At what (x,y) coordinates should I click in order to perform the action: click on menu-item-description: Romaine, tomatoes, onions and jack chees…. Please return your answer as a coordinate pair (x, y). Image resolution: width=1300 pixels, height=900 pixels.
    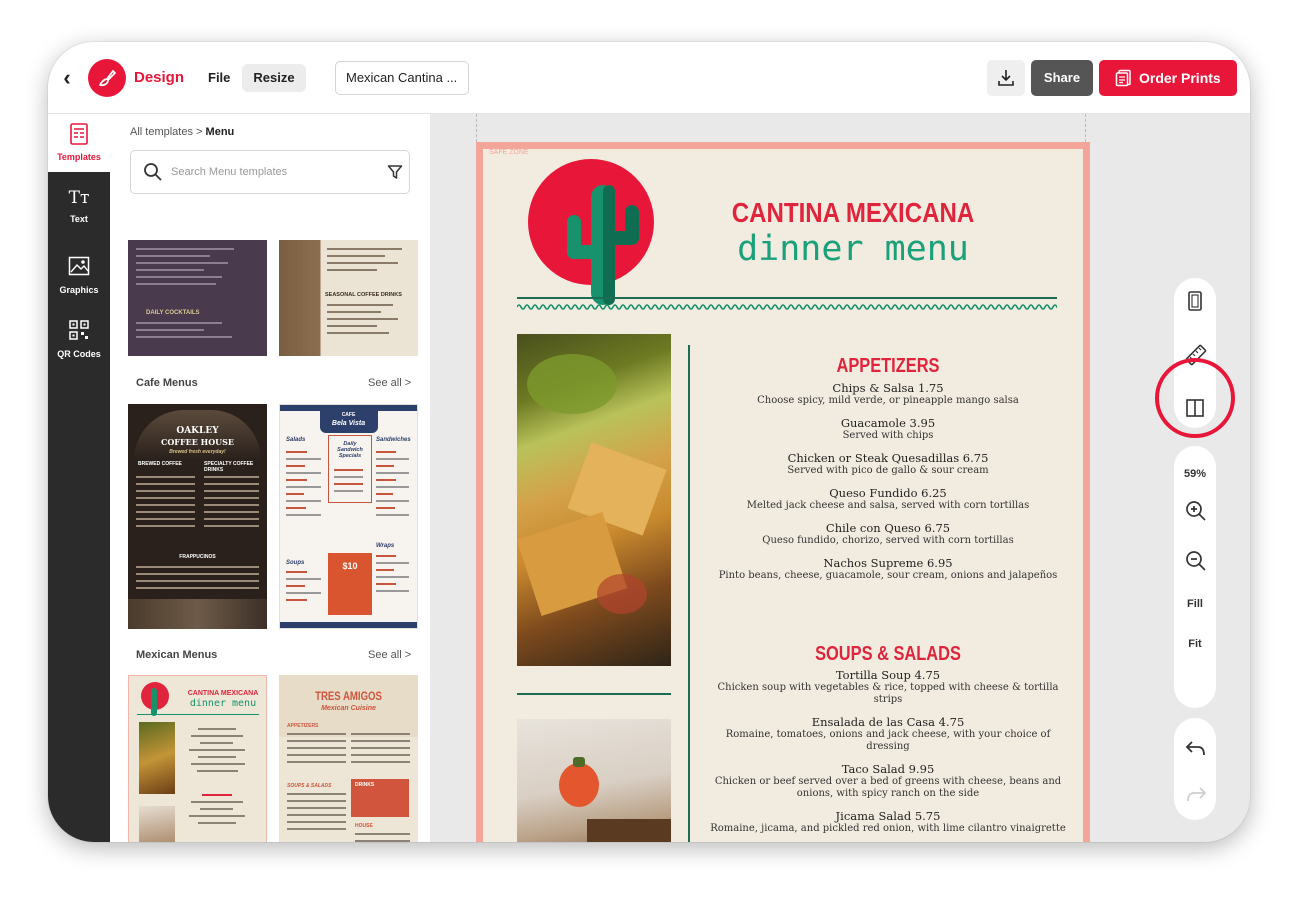
    Looking at the image, I should click on (888, 740).